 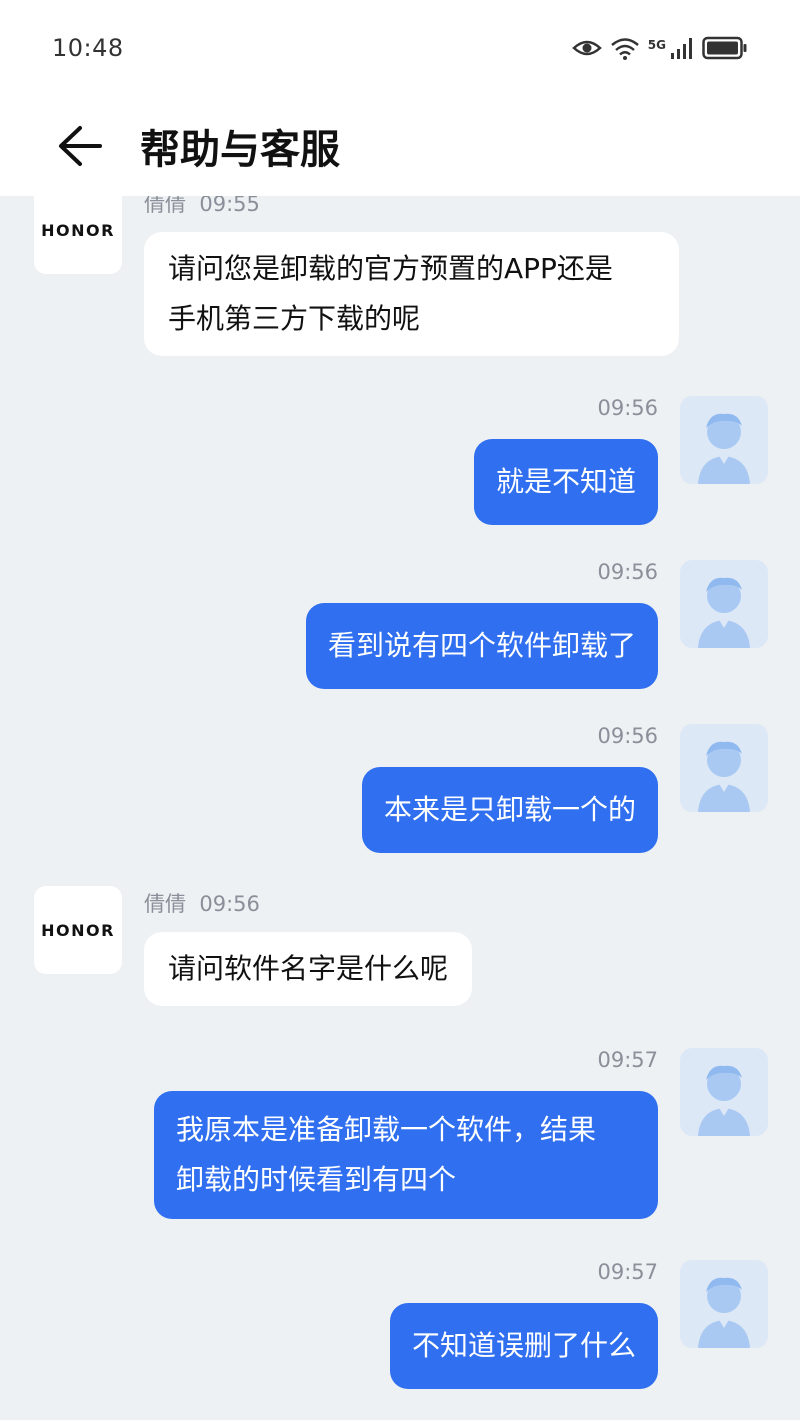 I want to click on message-line: 看到说有四个软件卸载了, so click(x=481, y=645).